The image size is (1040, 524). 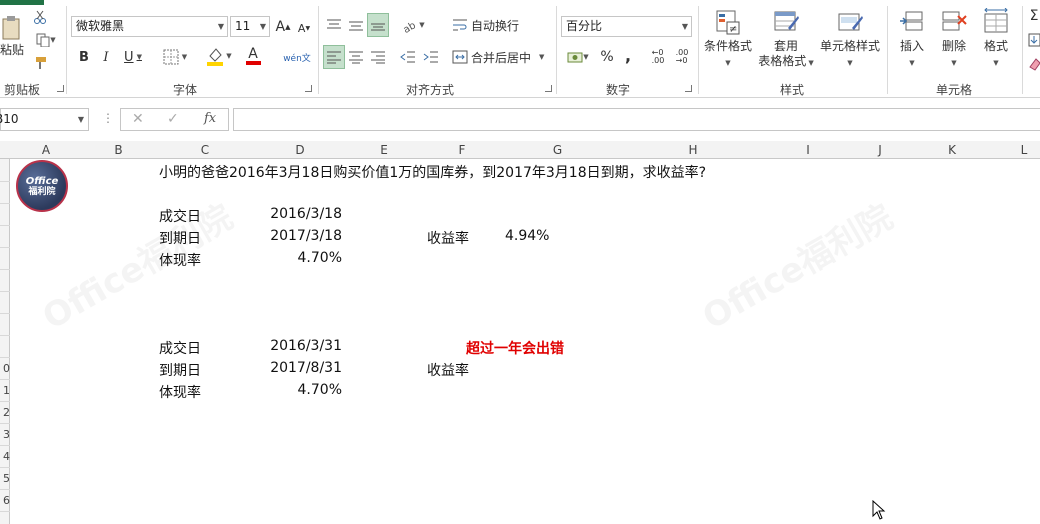 I want to click on comma-style-button: ,, so click(x=628, y=55).